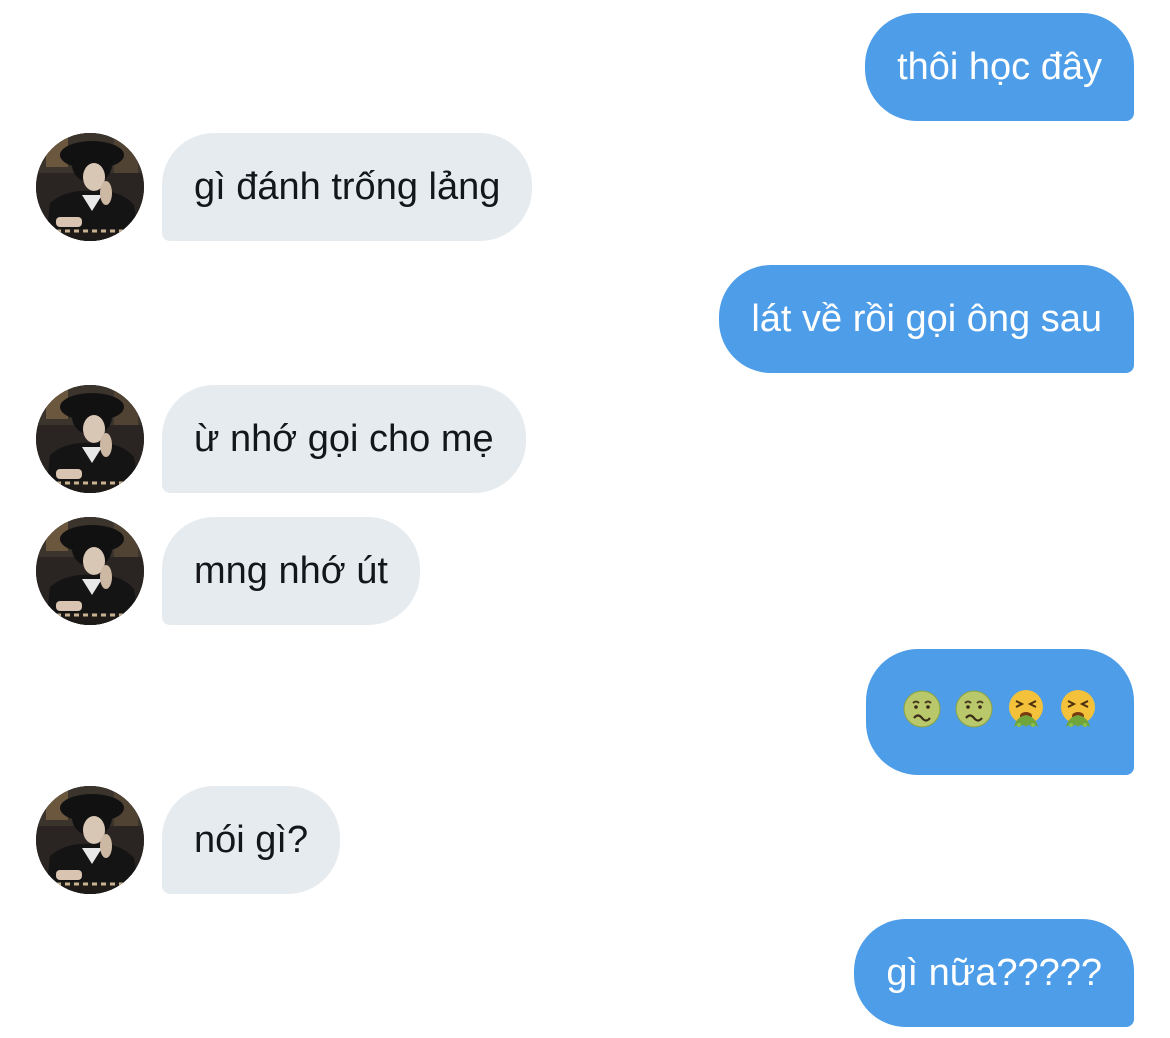  I want to click on message-bubble-received: mng nhớ út, so click(291, 571).